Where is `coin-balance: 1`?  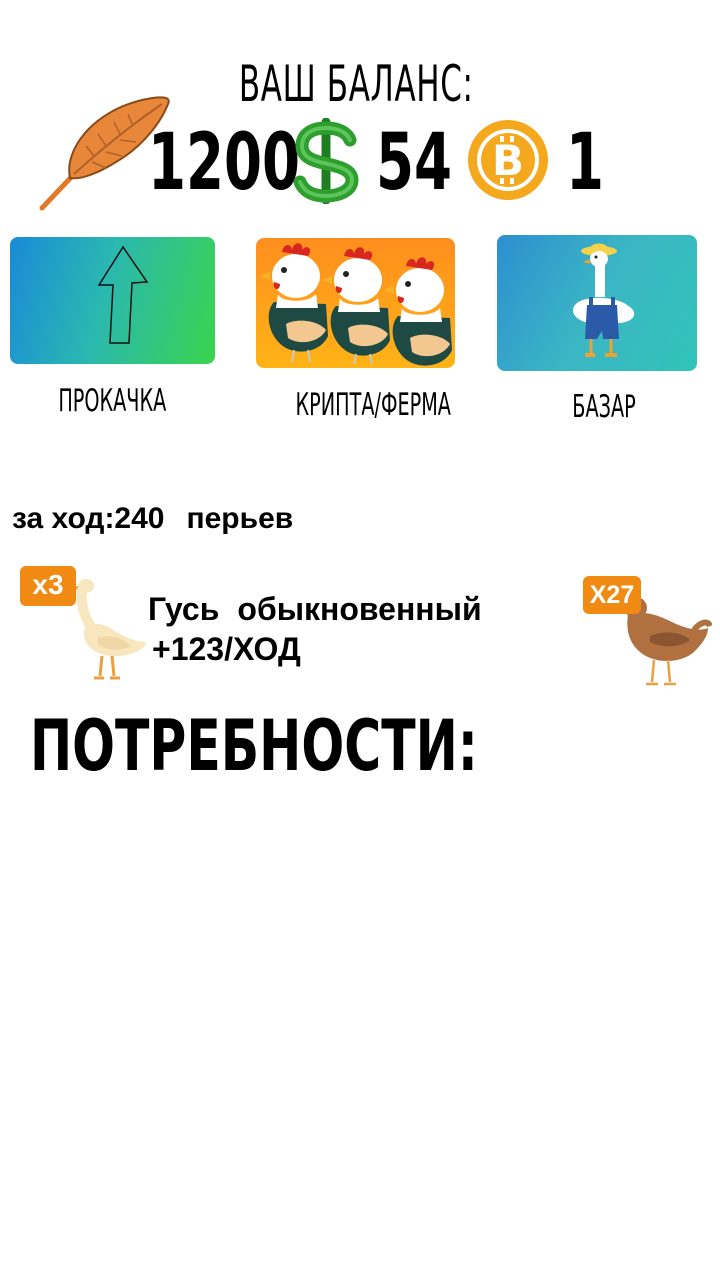 coin-balance: 1 is located at coordinates (585, 163).